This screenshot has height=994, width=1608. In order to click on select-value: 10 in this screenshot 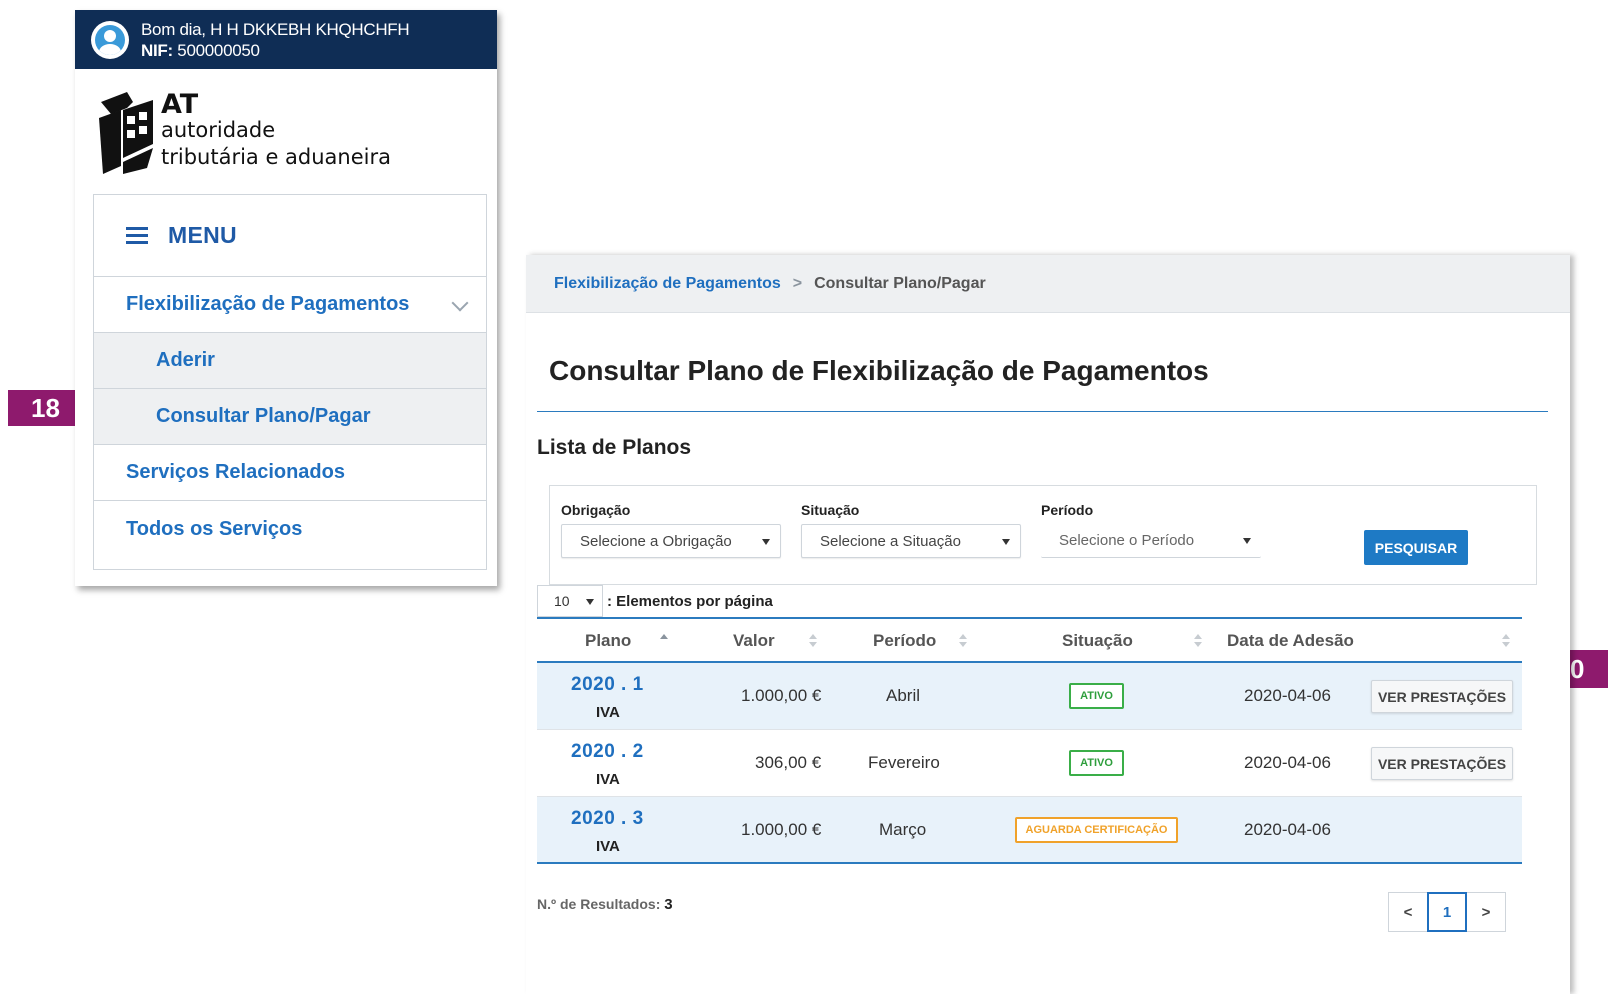, I will do `click(562, 601)`.